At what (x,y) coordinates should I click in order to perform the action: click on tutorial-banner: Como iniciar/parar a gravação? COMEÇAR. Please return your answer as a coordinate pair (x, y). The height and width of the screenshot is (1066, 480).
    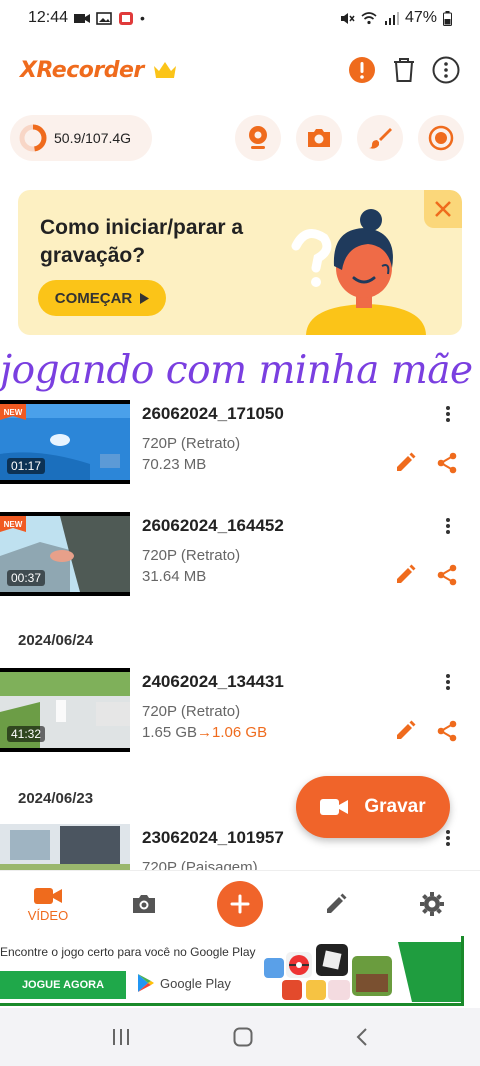
    Looking at the image, I should click on (240, 262).